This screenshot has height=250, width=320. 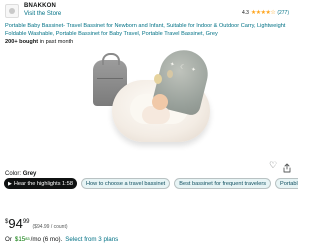 I want to click on brand-header: BNAKKON Visit the Store 4.3 ★★★★☆ (277), so click(x=147, y=12).